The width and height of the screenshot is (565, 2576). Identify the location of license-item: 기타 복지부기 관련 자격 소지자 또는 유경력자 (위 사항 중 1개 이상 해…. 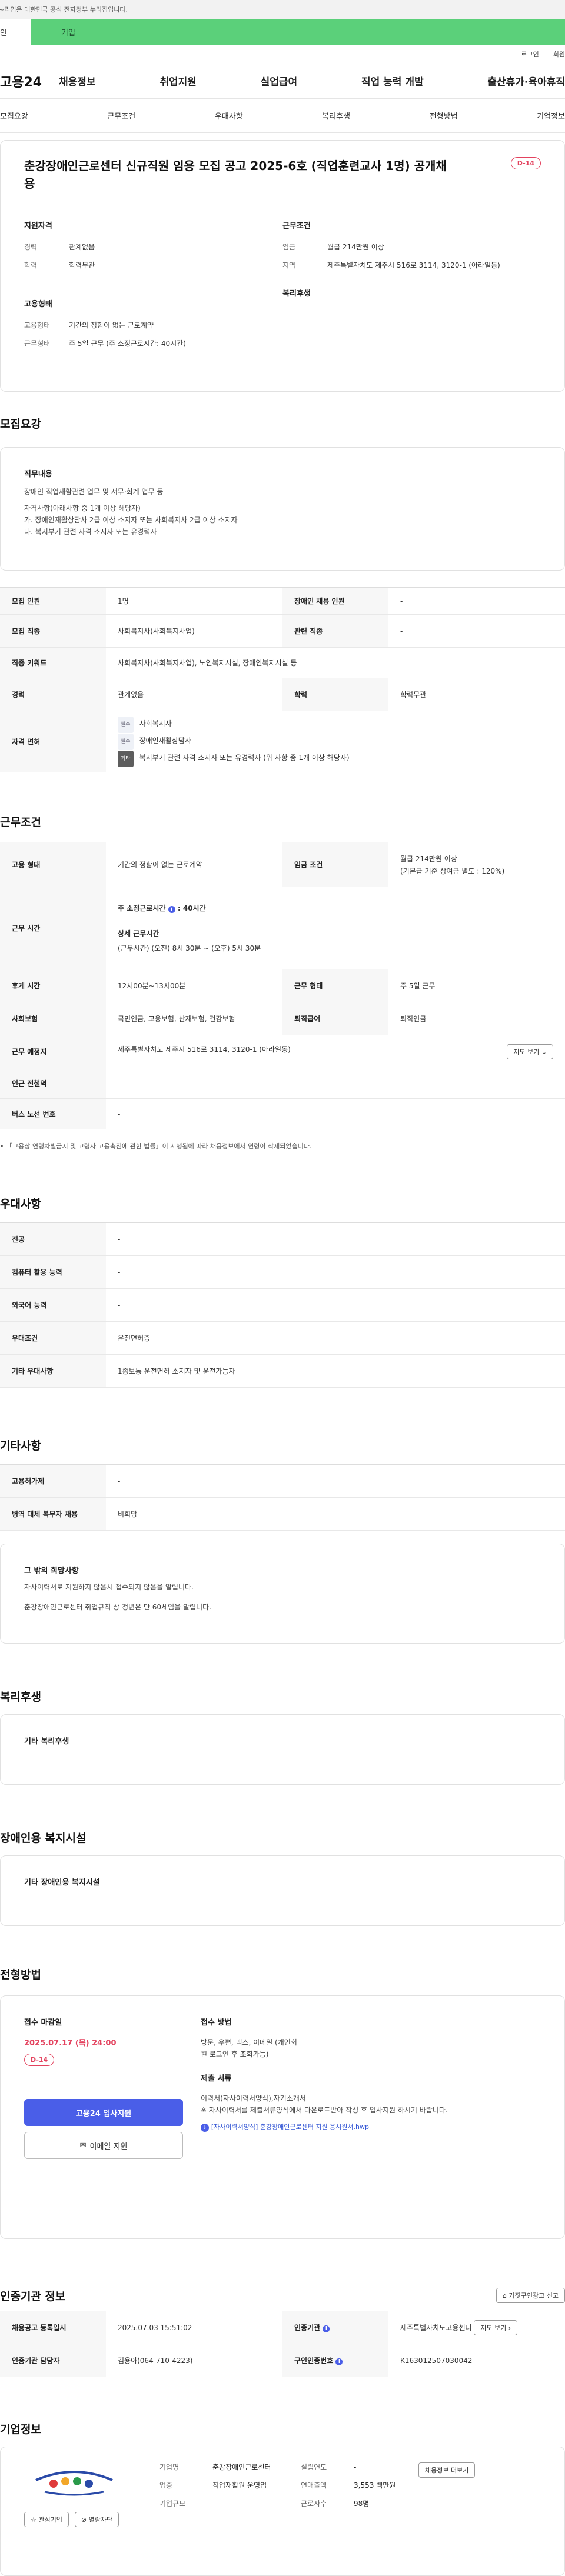
(341, 758).